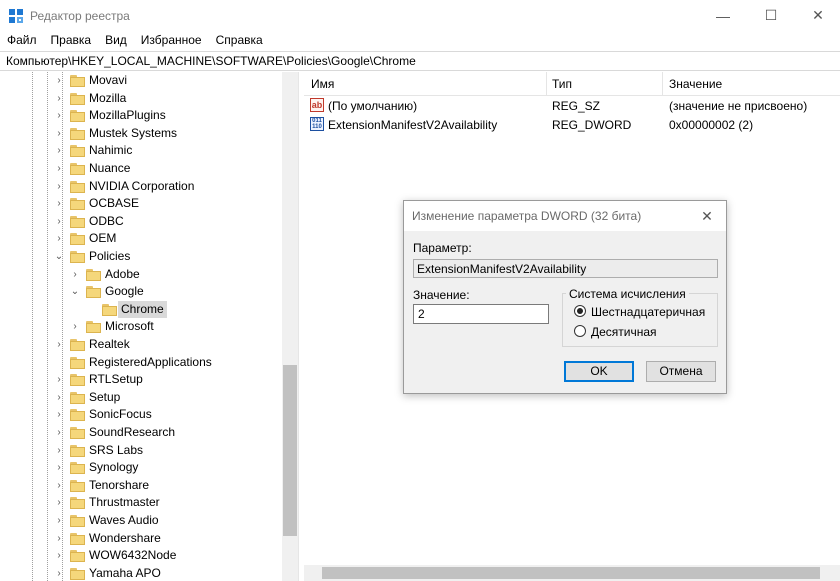  Describe the element at coordinates (141, 151) in the screenshot. I see `tree-item: › Nahimic` at that location.